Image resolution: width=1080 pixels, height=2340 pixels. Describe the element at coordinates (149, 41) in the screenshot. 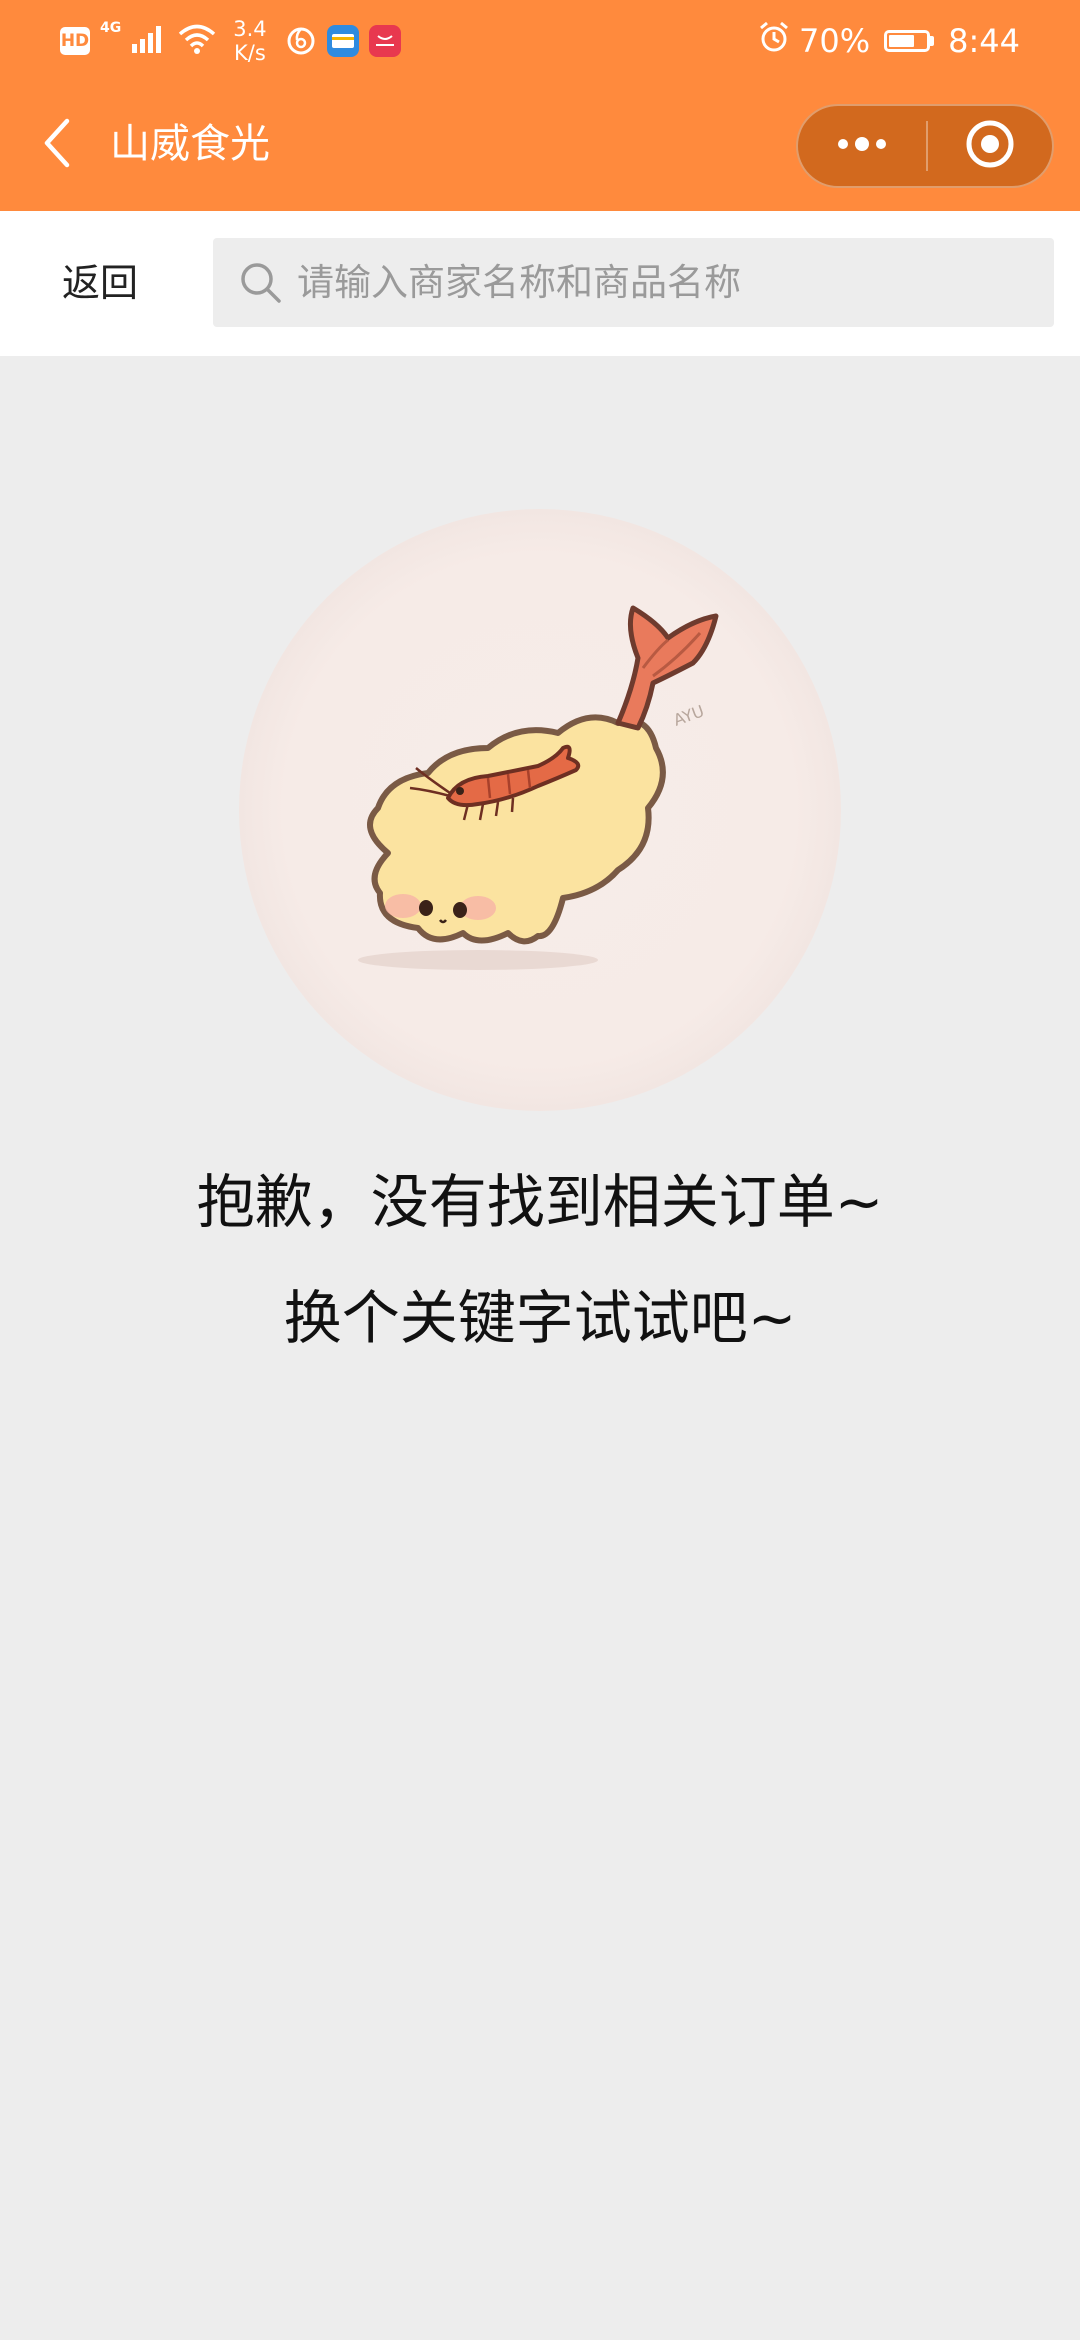

I see `signal-icon` at that location.